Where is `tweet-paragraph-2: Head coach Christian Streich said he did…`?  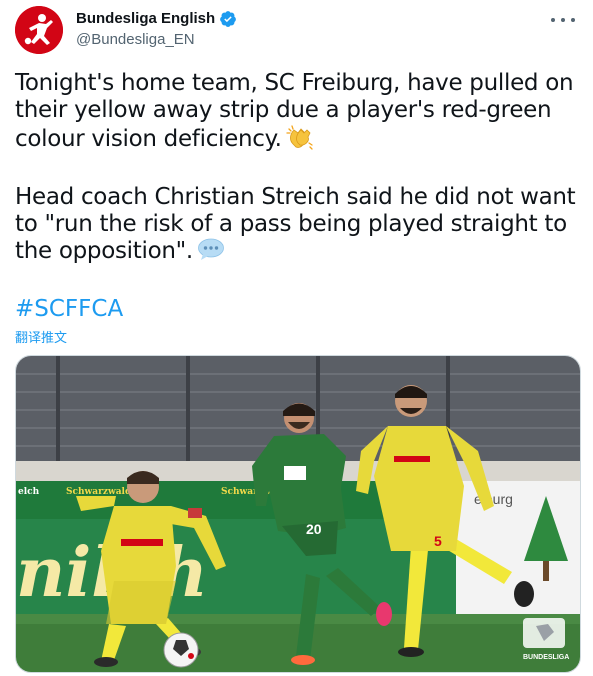
tweet-paragraph-2: Head coach Christian Streich said he did… is located at coordinates (300, 226).